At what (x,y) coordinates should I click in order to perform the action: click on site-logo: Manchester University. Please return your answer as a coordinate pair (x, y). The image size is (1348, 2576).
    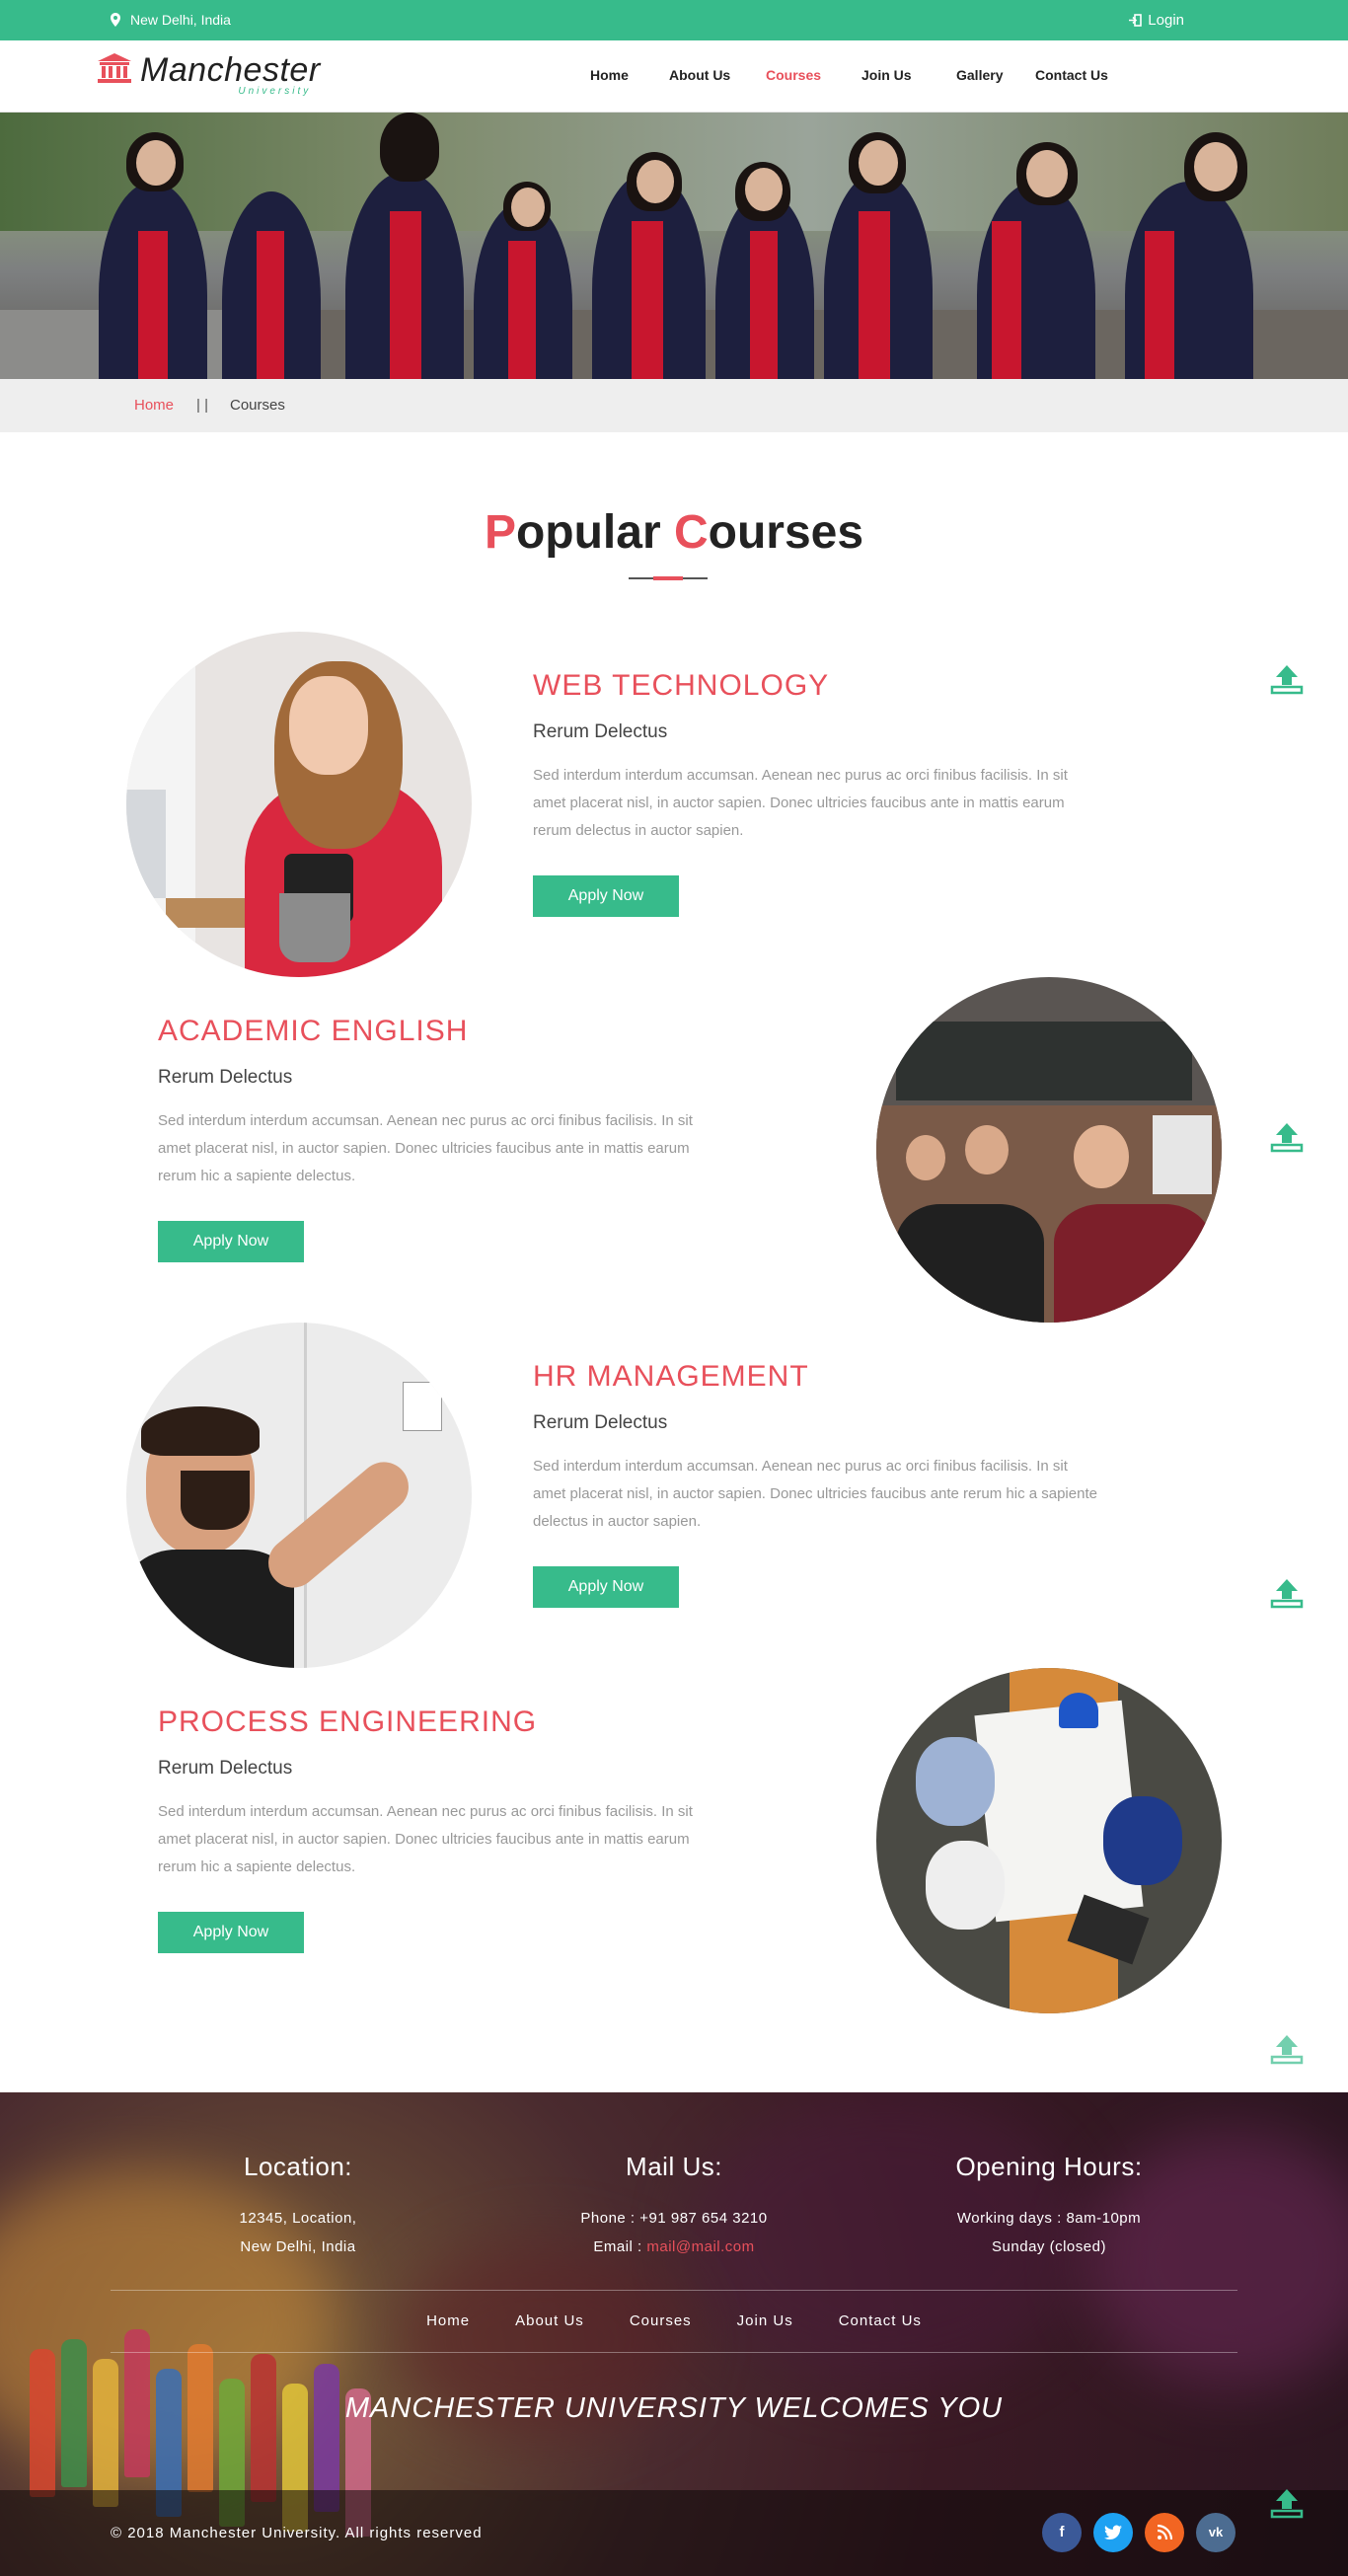
    Looking at the image, I should click on (209, 74).